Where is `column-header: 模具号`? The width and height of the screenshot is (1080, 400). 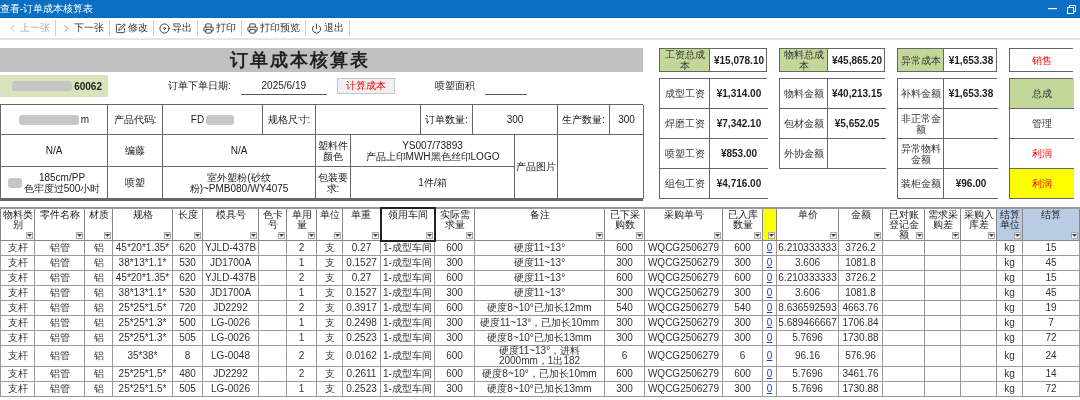
column-header: 模具号 is located at coordinates (230, 224).